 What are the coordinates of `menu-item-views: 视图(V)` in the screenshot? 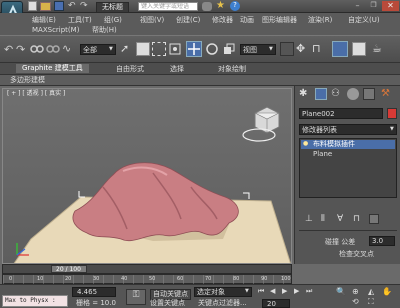 It's located at (152, 20).